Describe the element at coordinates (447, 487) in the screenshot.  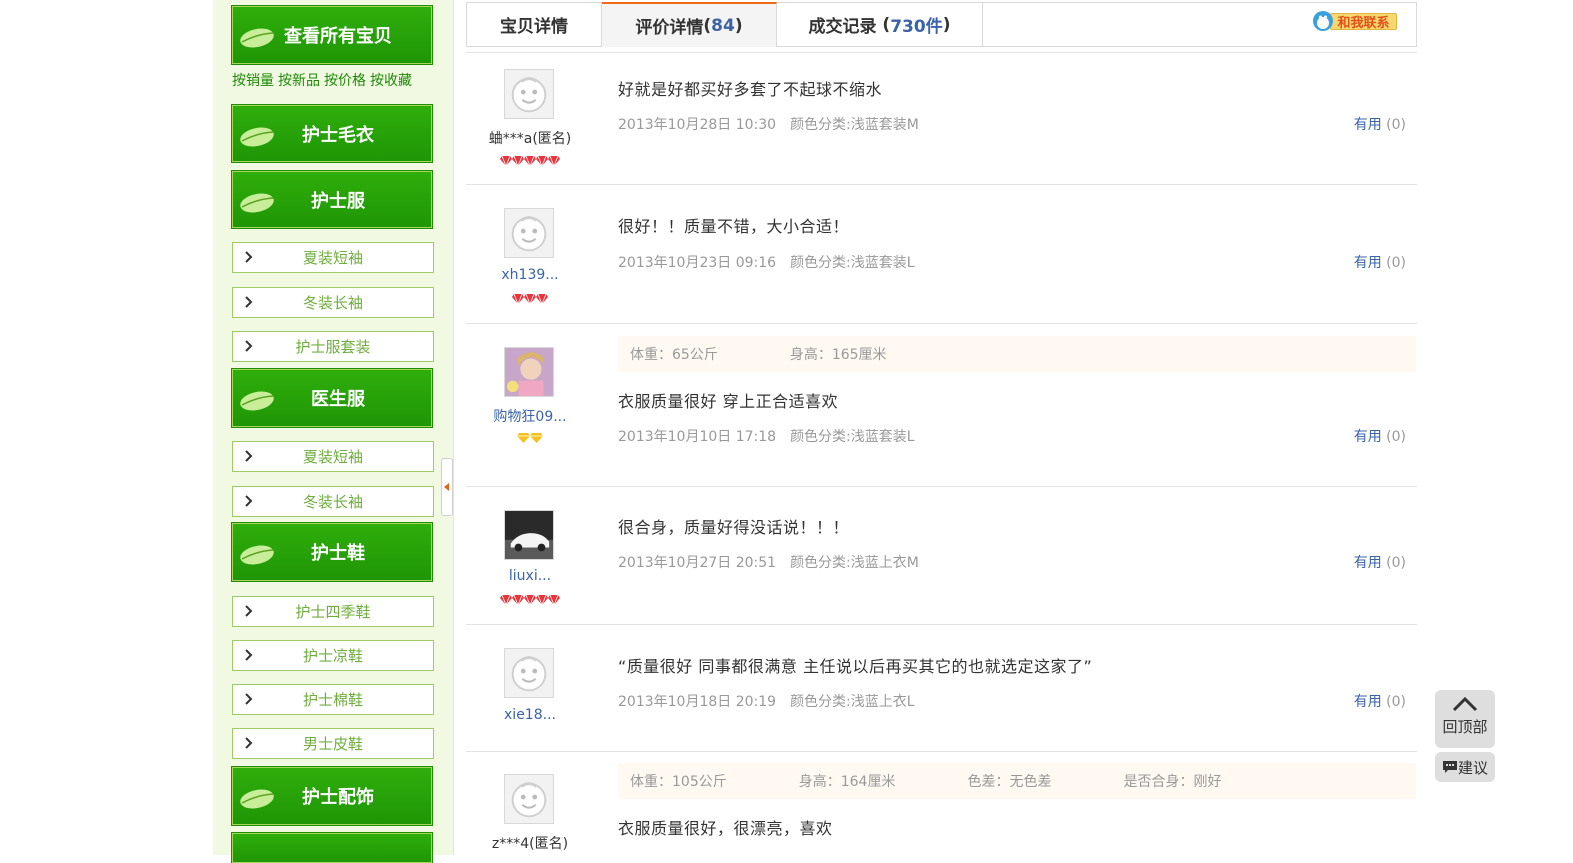
I see `sidebar-collapse-toggle` at that location.